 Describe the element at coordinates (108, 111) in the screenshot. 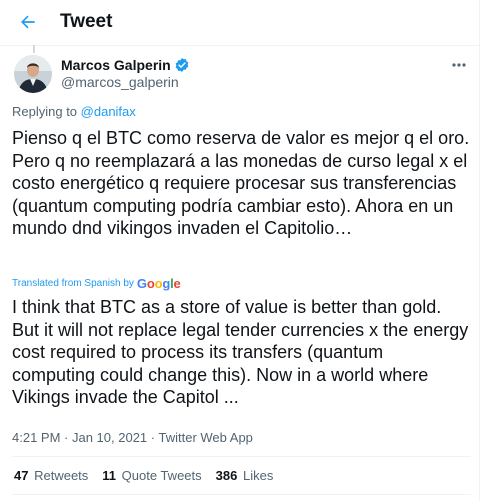

I see `replying-to-handle: @danifax` at that location.